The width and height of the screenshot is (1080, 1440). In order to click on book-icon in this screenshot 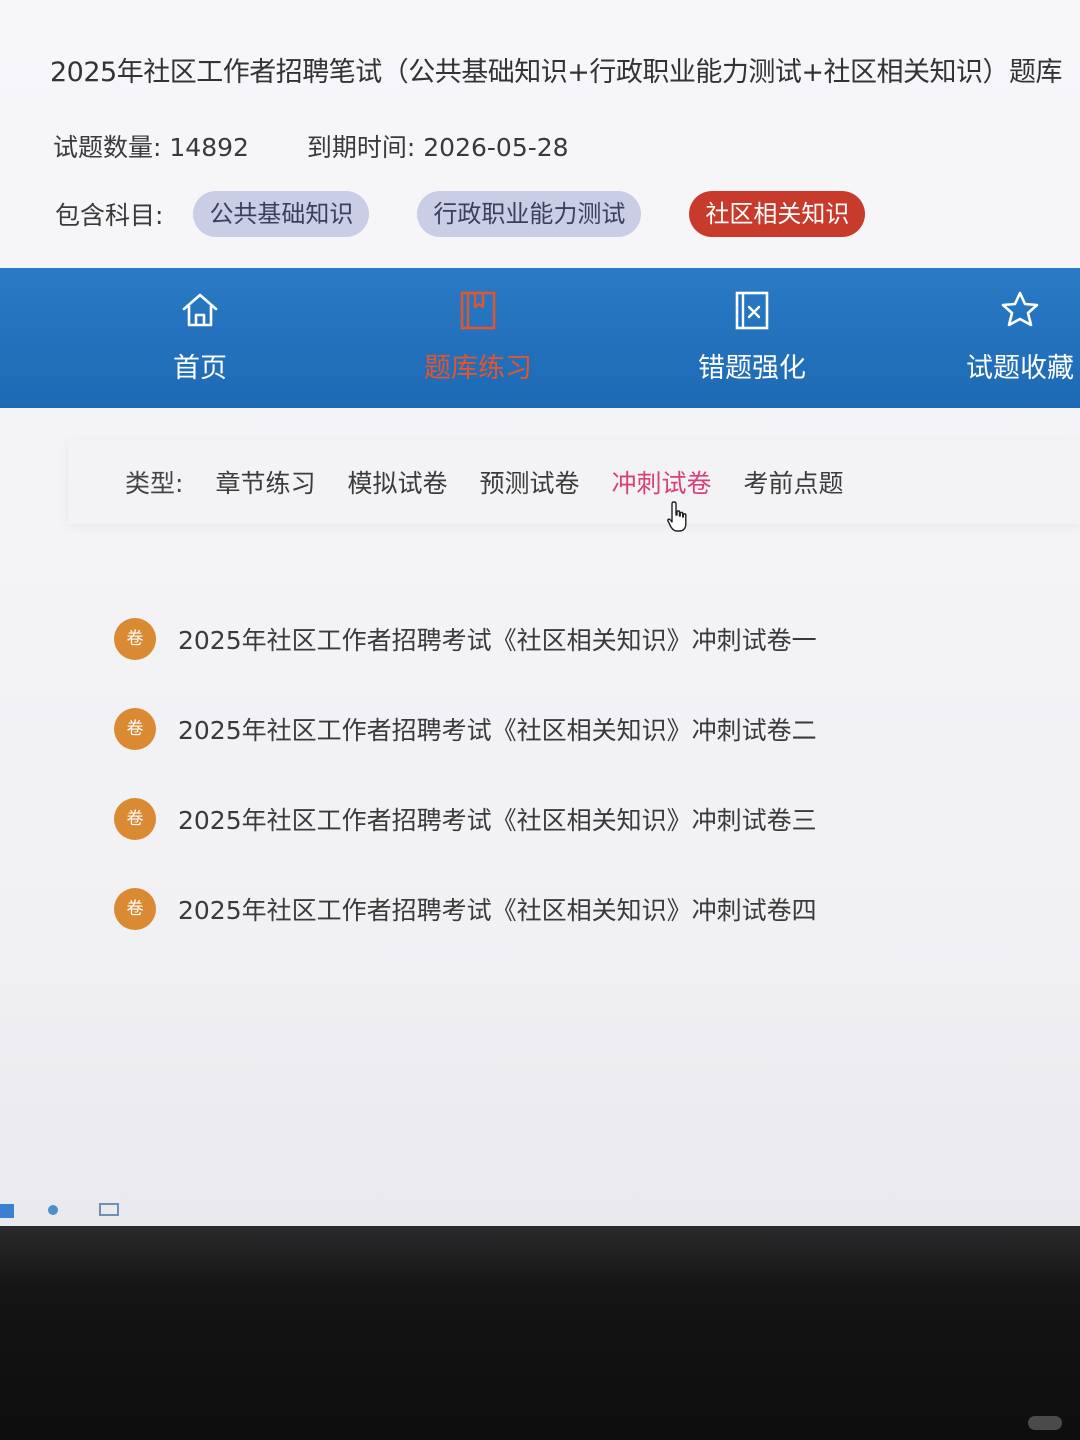, I will do `click(478, 310)`.